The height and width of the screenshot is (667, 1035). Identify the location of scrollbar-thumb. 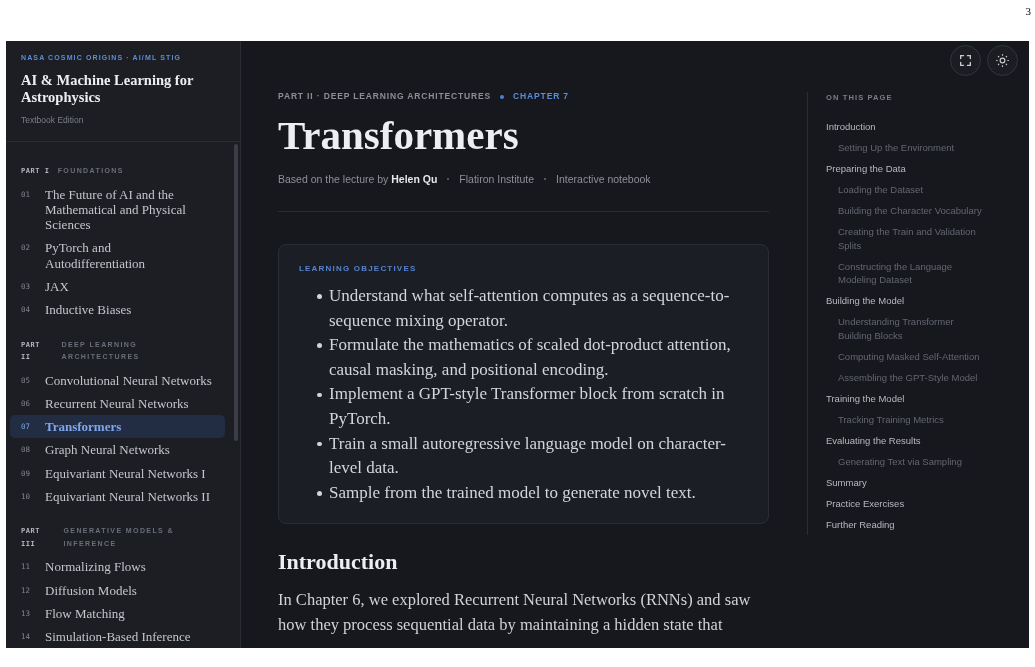
(236, 292).